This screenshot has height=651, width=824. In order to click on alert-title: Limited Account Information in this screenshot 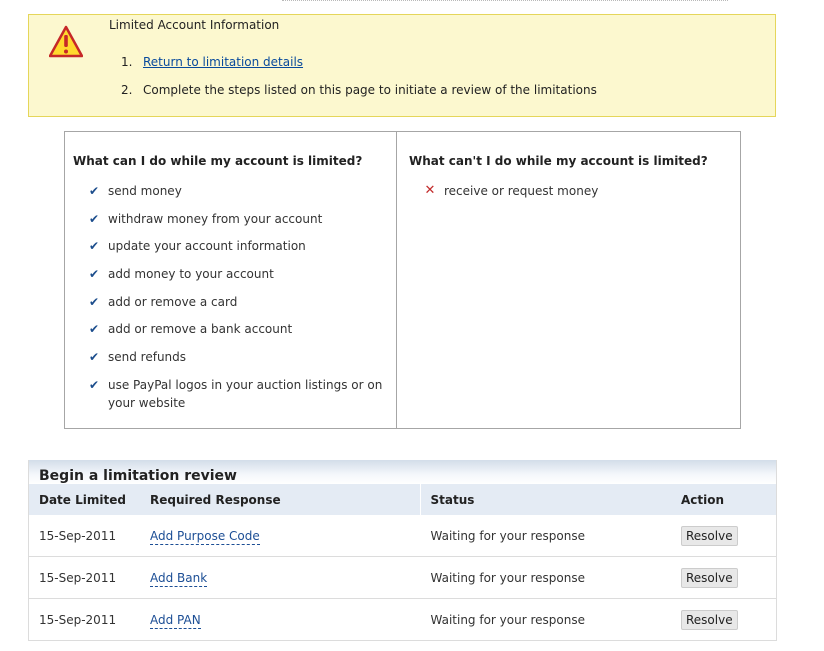, I will do `click(194, 25)`.